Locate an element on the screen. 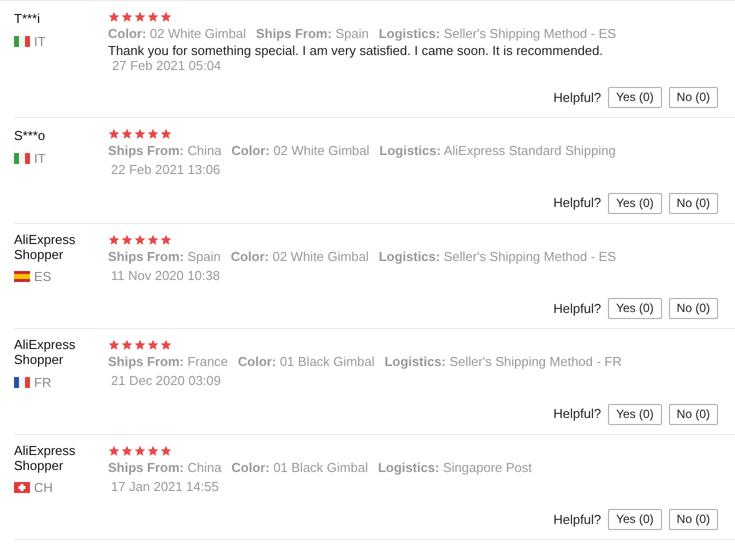 The image size is (735, 553). review-date: 17 Jan 2021 14:55 is located at coordinates (164, 486).